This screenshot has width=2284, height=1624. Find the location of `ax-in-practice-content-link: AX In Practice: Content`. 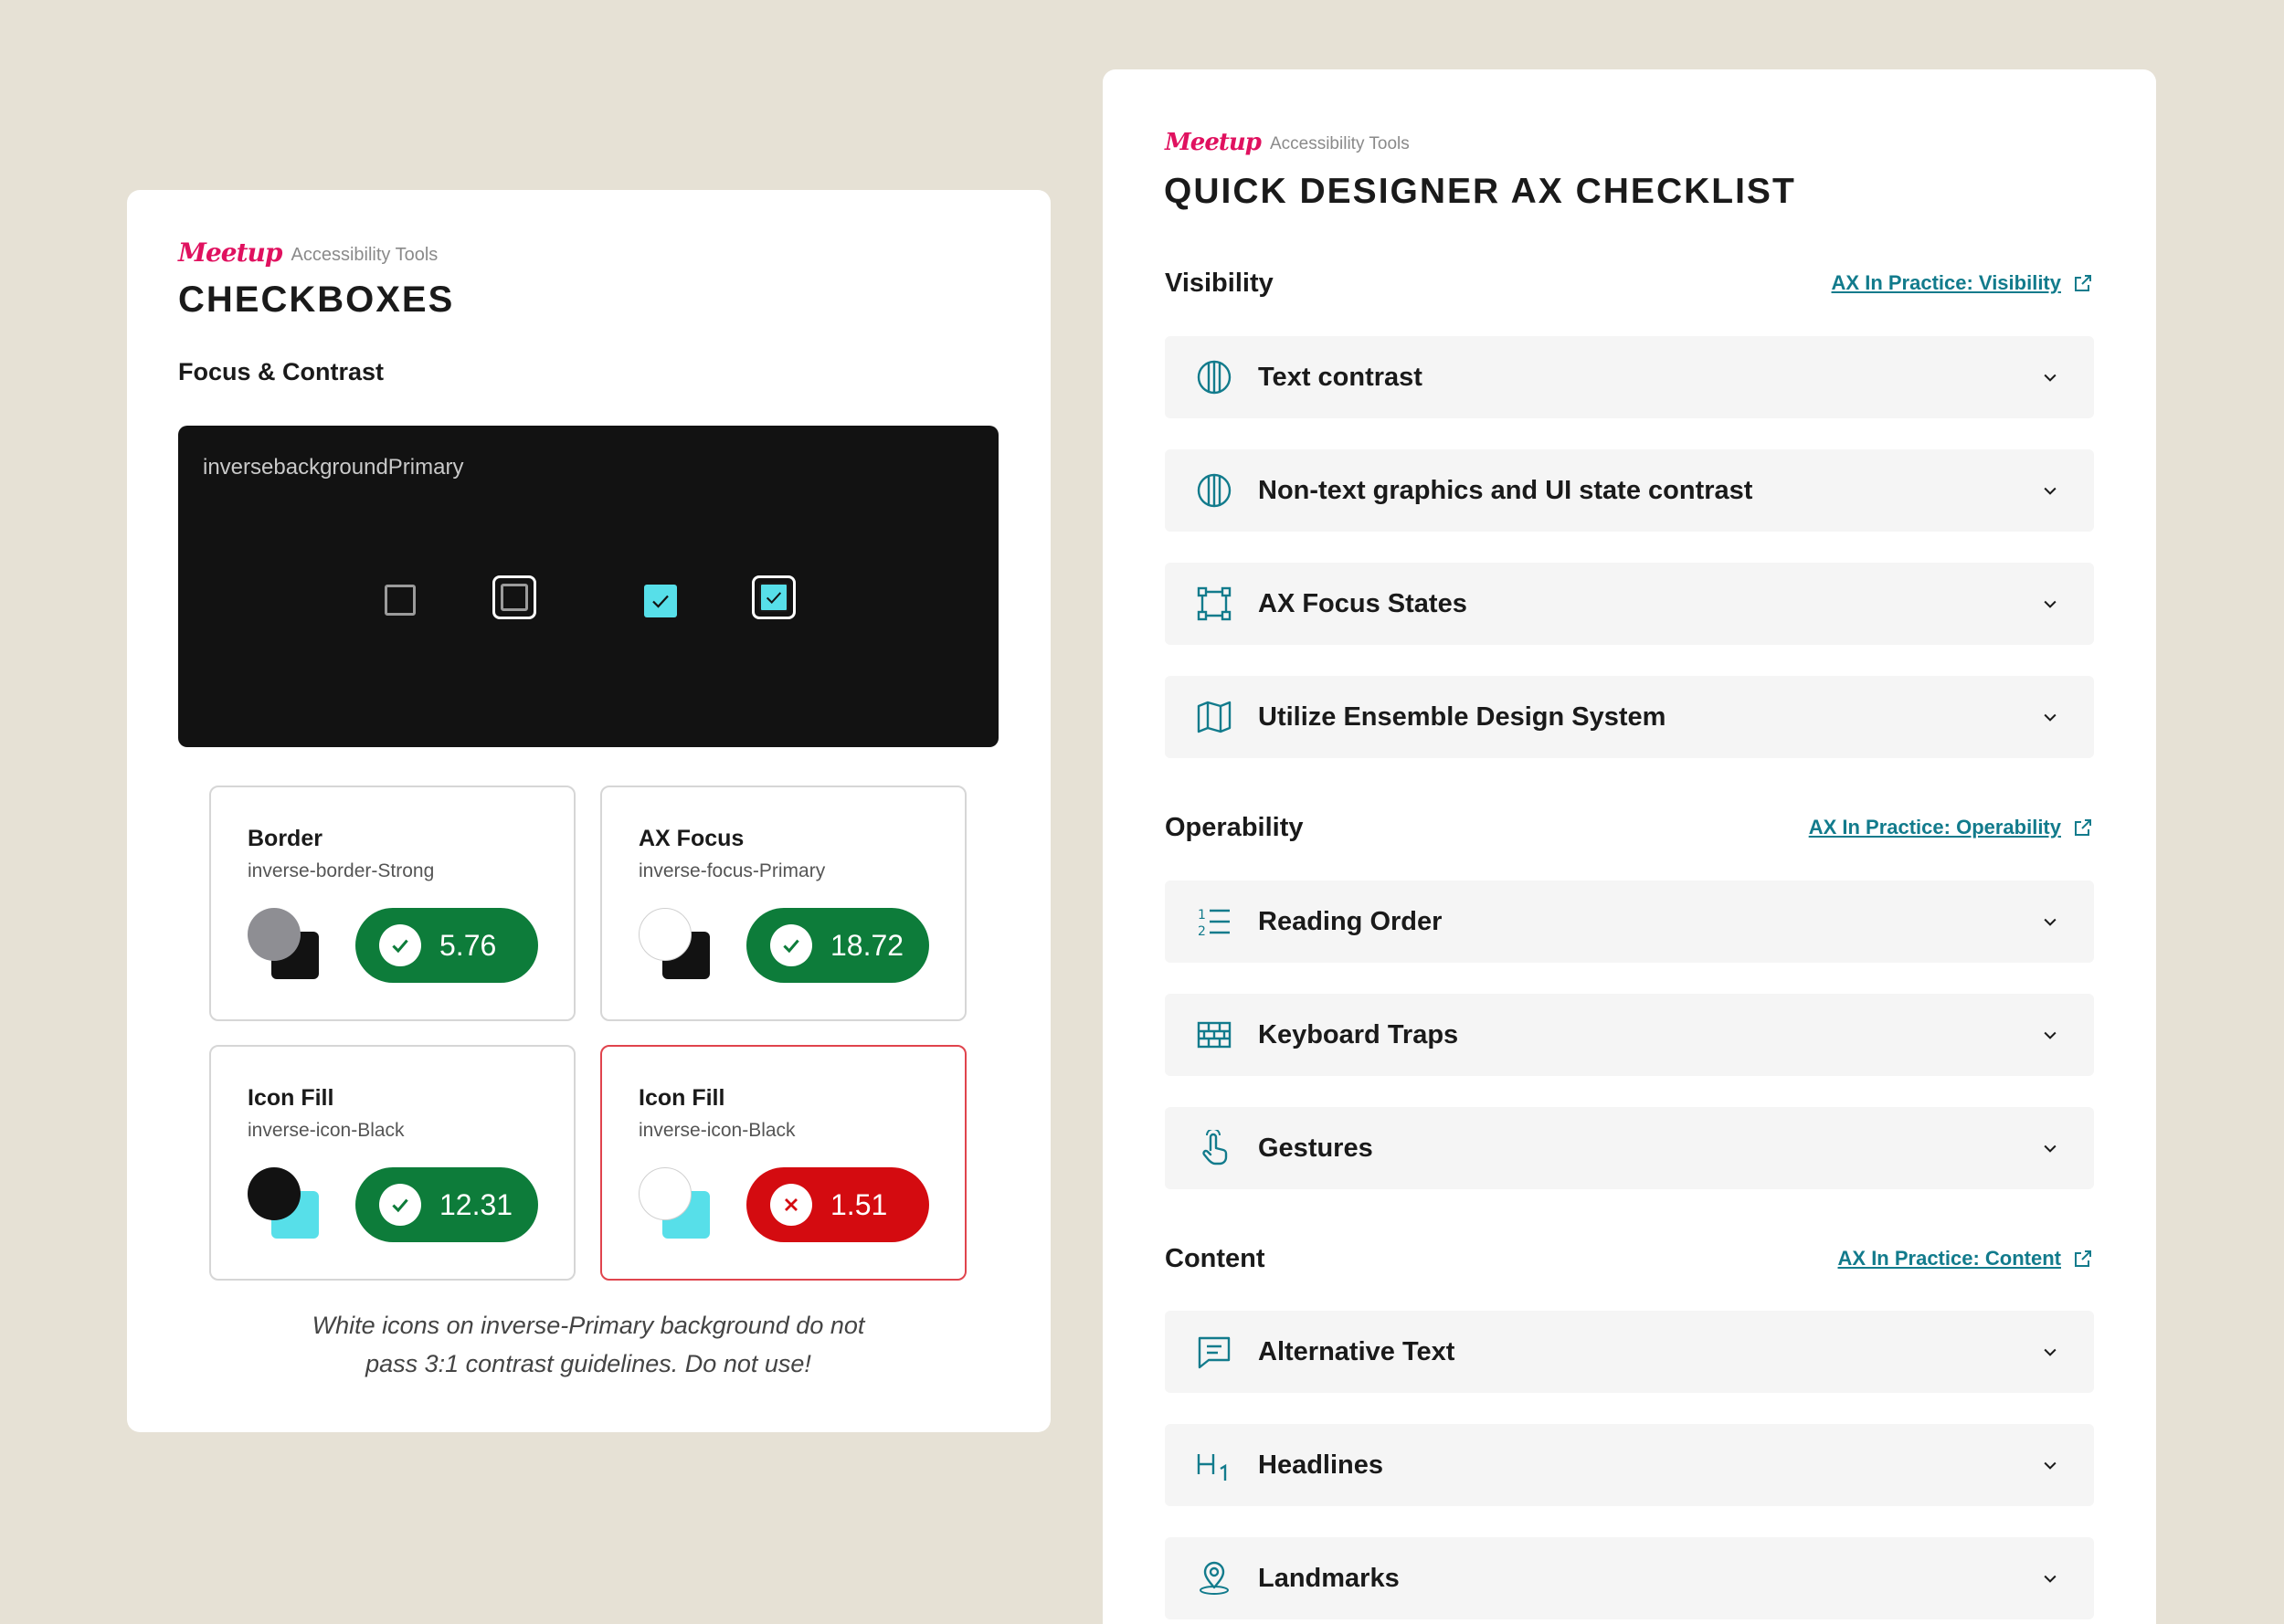

ax-in-practice-content-link: AX In Practice: Content is located at coordinates (1966, 1259).